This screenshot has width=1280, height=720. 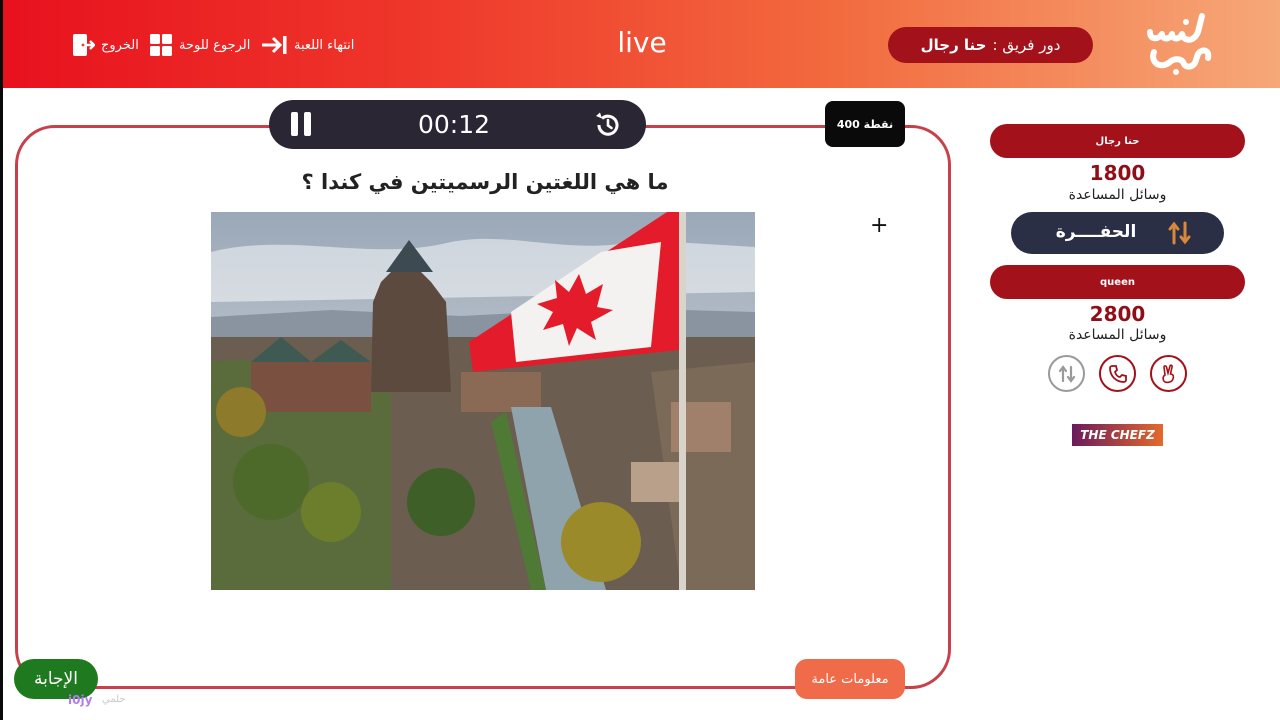 I want to click on team-2-call-lifeline, so click(x=1117, y=373).